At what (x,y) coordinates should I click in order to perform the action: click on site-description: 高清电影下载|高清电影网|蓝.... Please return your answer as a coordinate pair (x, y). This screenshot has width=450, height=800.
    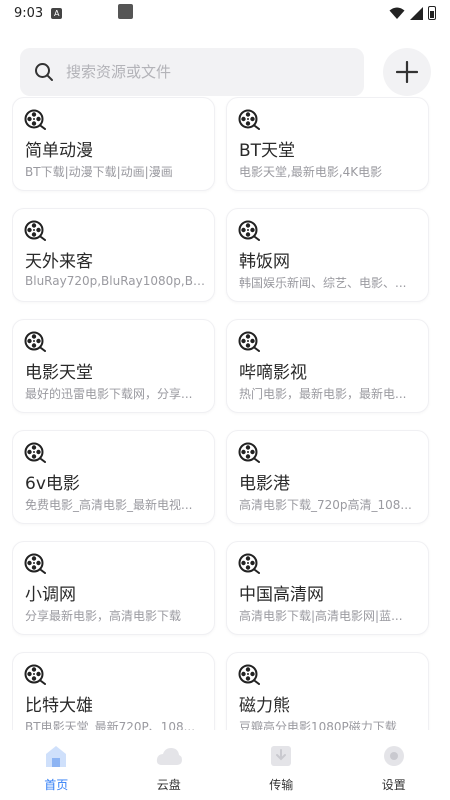
    Looking at the image, I should click on (321, 616).